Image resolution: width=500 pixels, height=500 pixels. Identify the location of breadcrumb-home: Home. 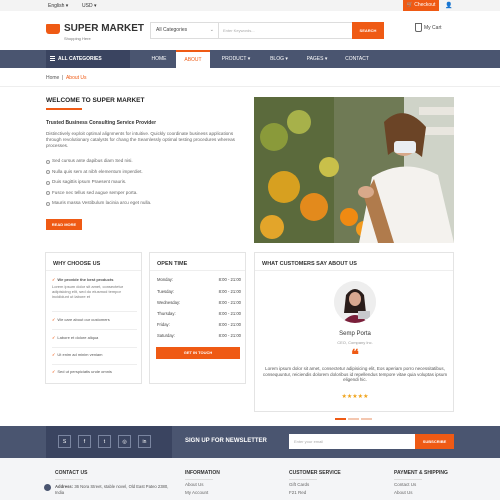
(52, 78).